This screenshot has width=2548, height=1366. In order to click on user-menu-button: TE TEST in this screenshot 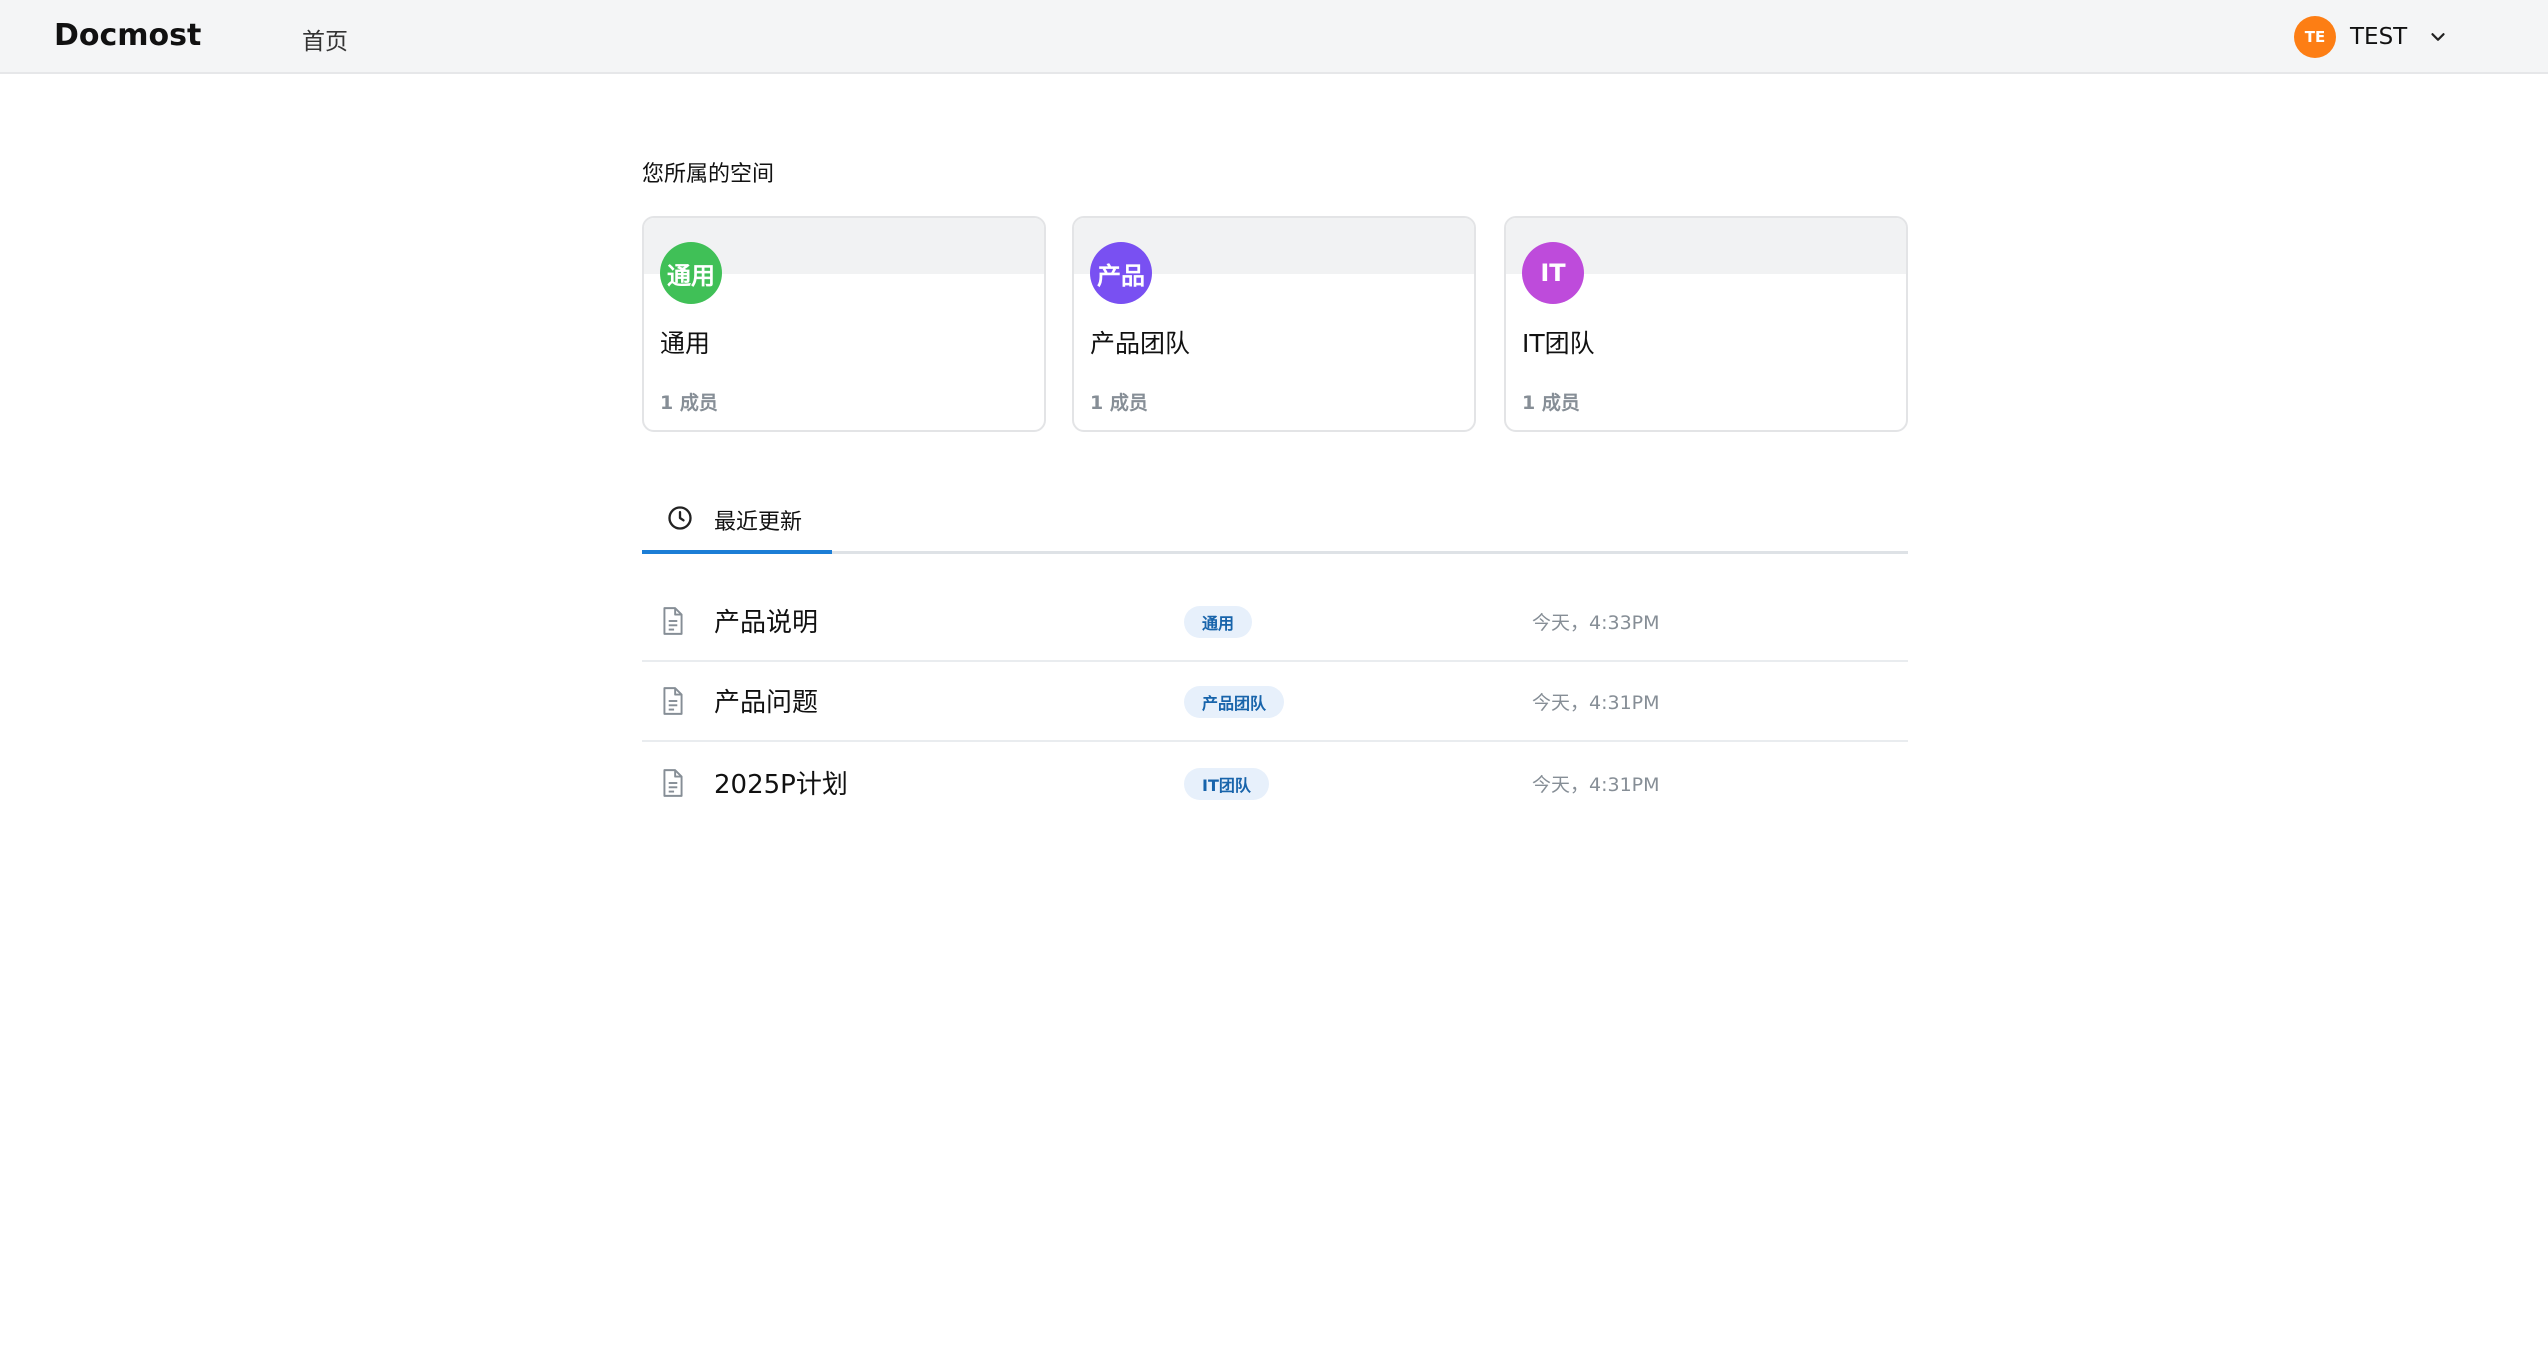, I will do `click(2371, 37)`.